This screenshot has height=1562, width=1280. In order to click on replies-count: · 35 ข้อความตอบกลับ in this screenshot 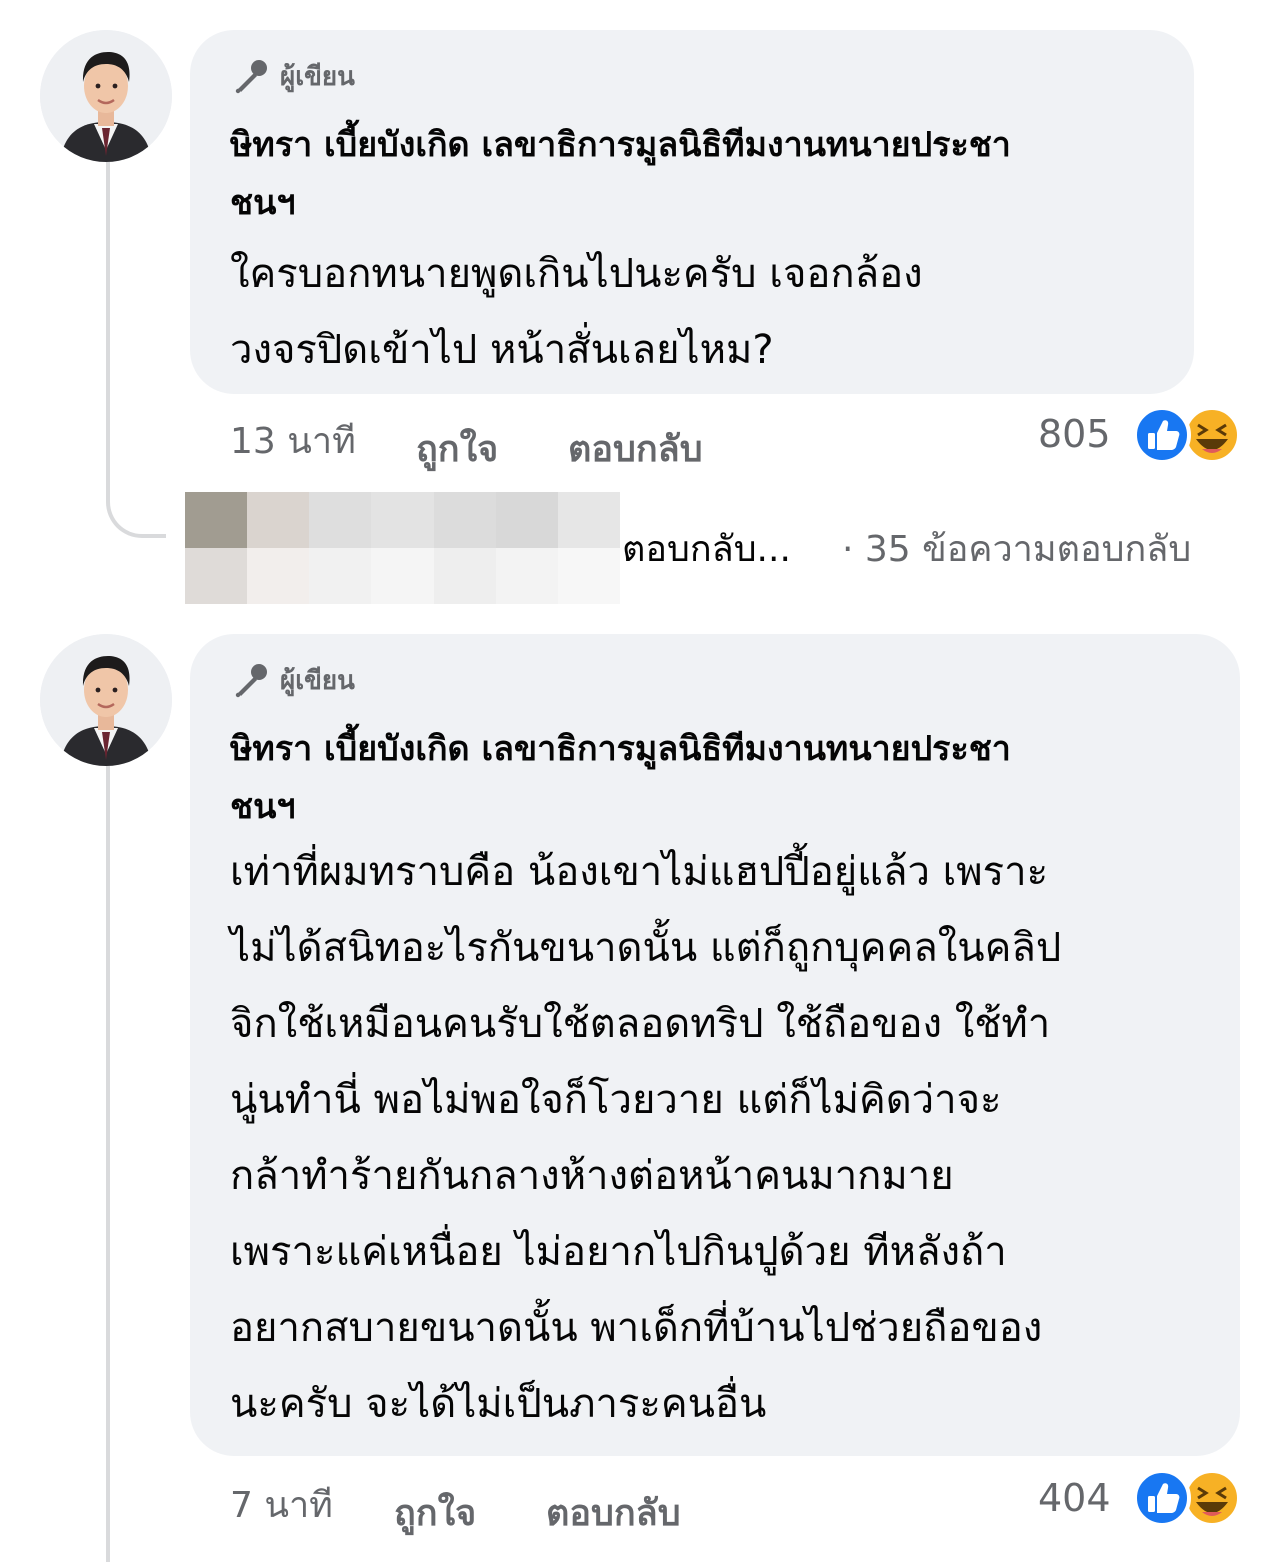, I will do `click(1016, 548)`.